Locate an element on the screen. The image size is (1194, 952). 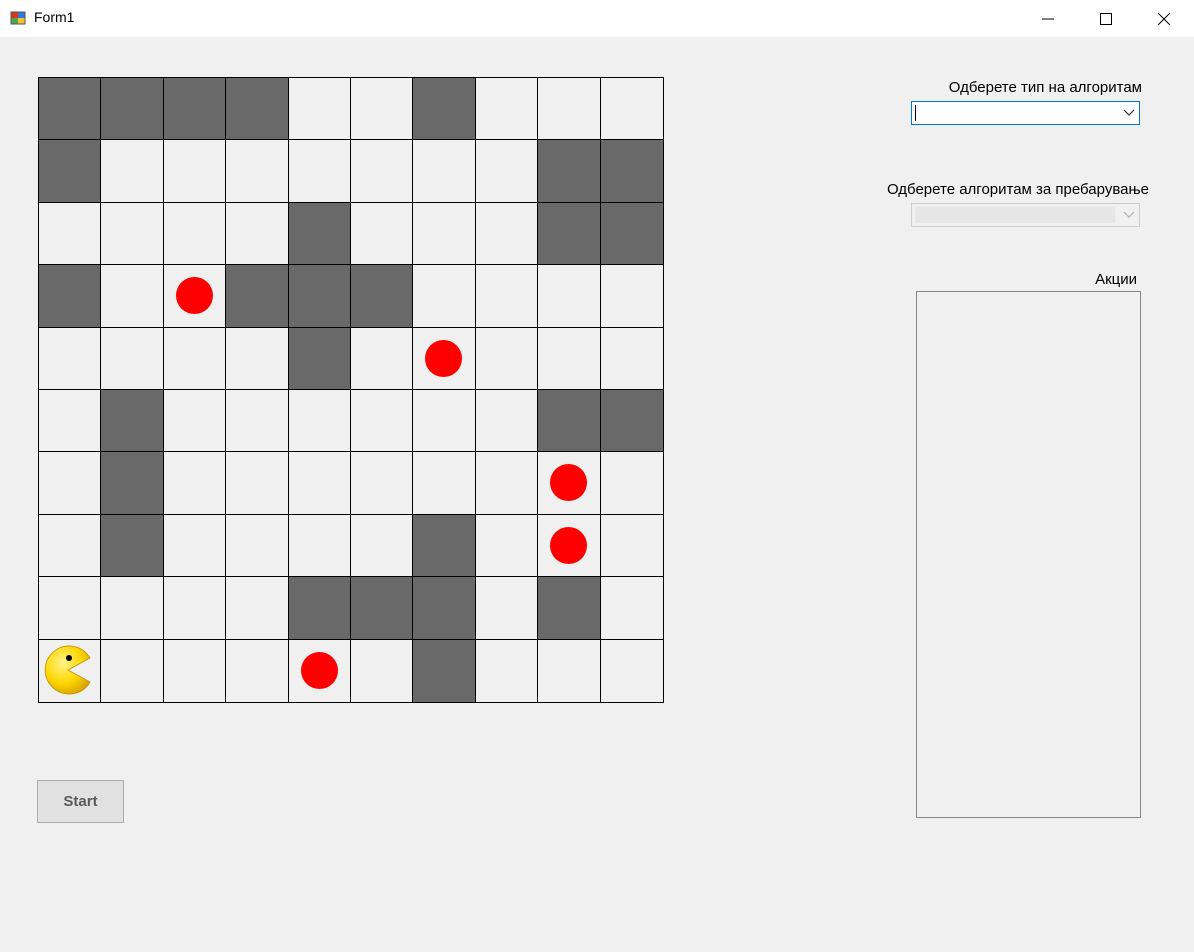
search-algorithm-dropdown is located at coordinates (1025, 215).